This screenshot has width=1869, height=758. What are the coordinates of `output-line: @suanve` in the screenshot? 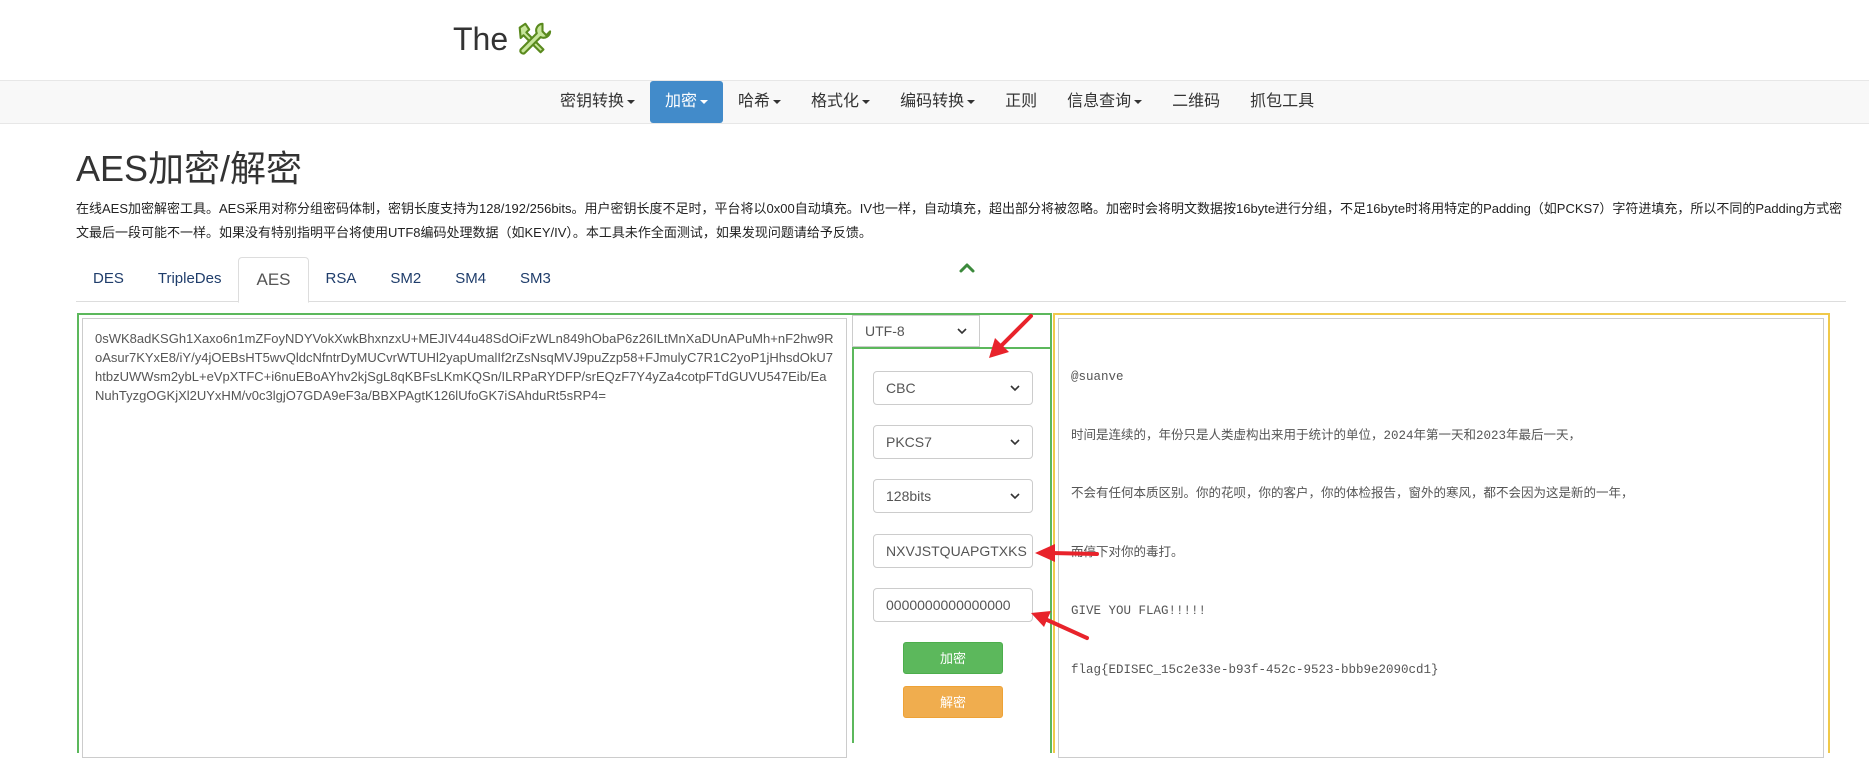 It's located at (1097, 377).